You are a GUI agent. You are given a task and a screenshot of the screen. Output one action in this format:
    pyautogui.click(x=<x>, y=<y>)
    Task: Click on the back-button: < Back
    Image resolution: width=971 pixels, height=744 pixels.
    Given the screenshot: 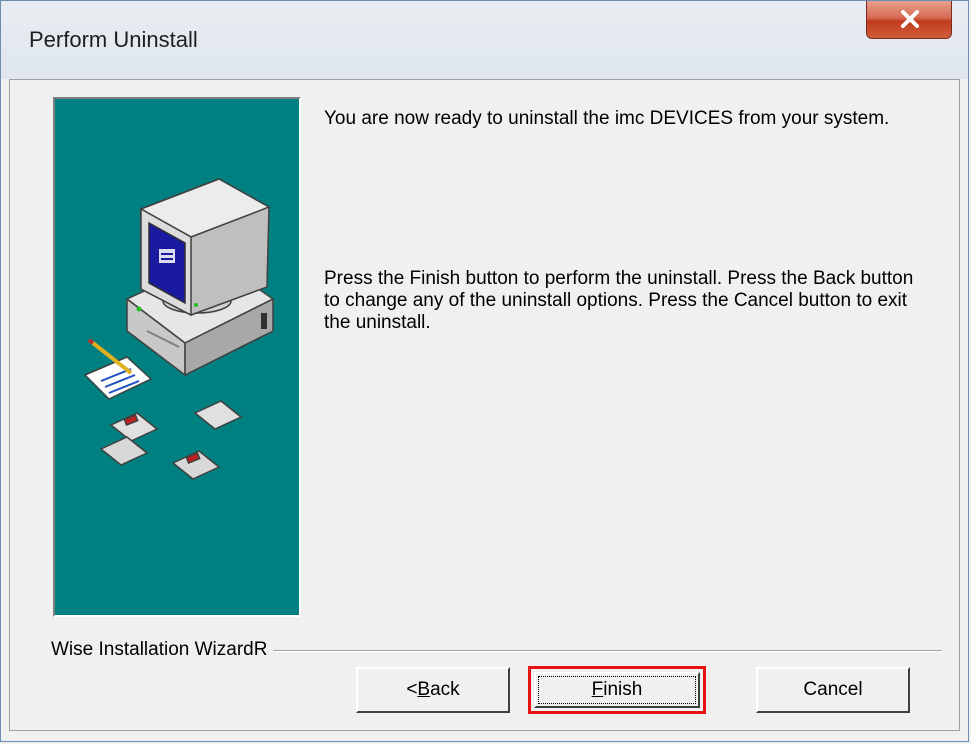 What is the action you would take?
    pyautogui.click(x=433, y=690)
    